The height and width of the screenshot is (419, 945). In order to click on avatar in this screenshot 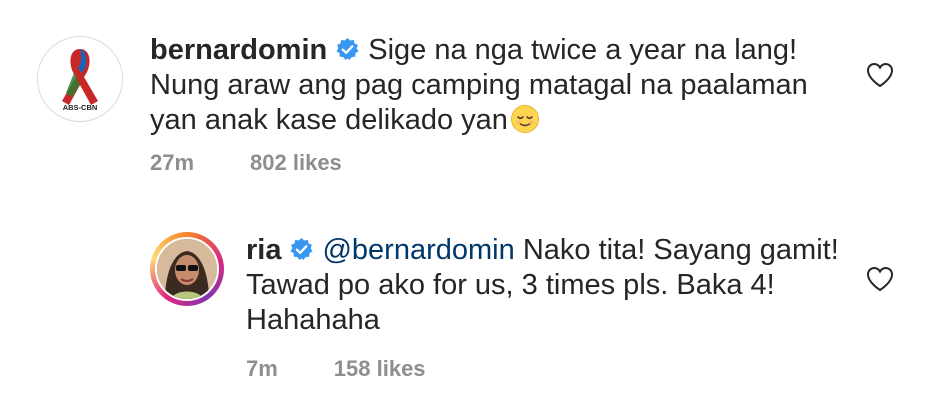, I will do `click(187, 269)`.